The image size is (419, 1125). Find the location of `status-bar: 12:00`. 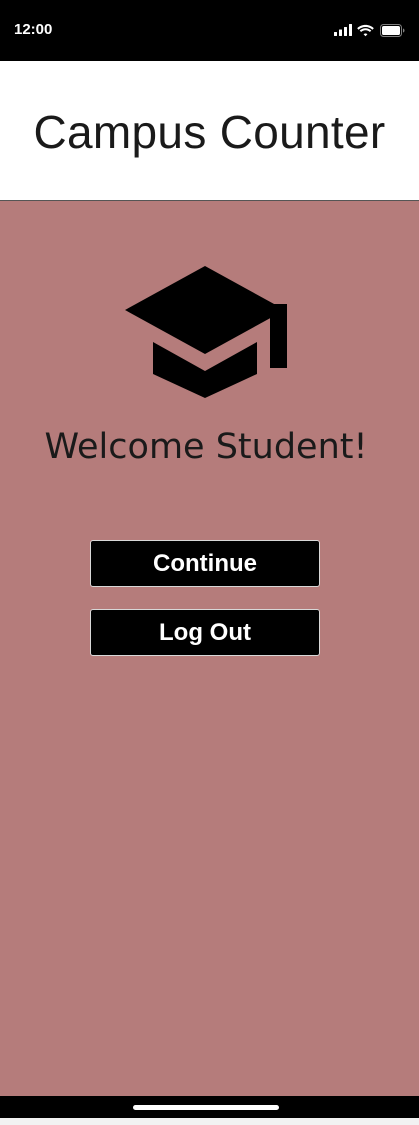

status-bar: 12:00 is located at coordinates (209, 30).